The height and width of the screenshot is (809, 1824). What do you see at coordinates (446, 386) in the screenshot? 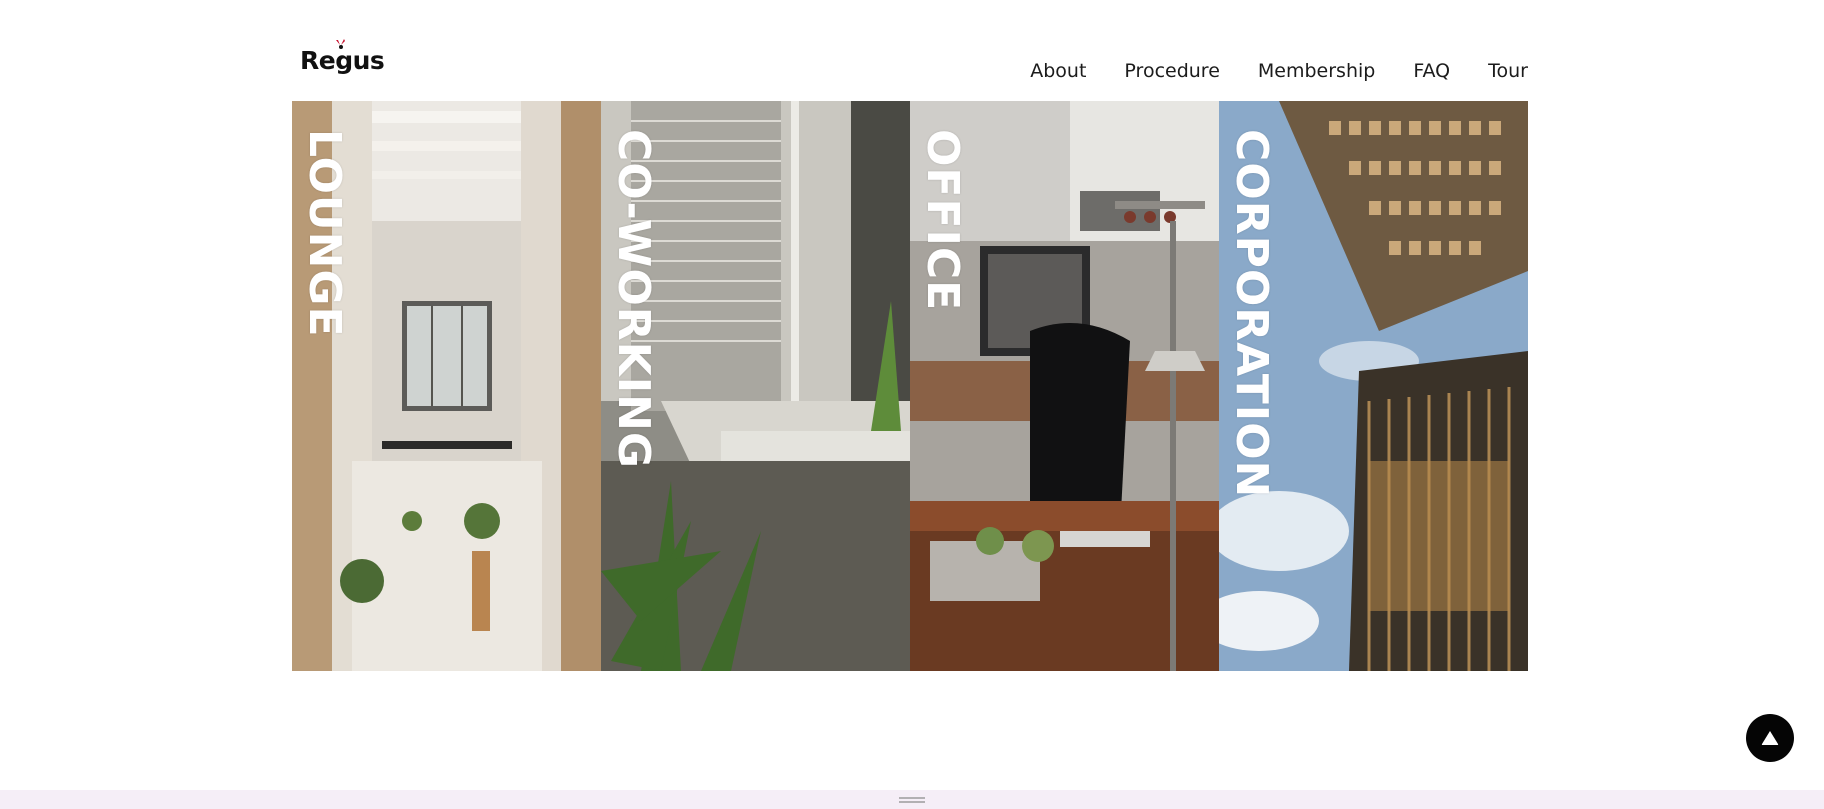
I see `panel-lounge: LOUNGE` at bounding box center [446, 386].